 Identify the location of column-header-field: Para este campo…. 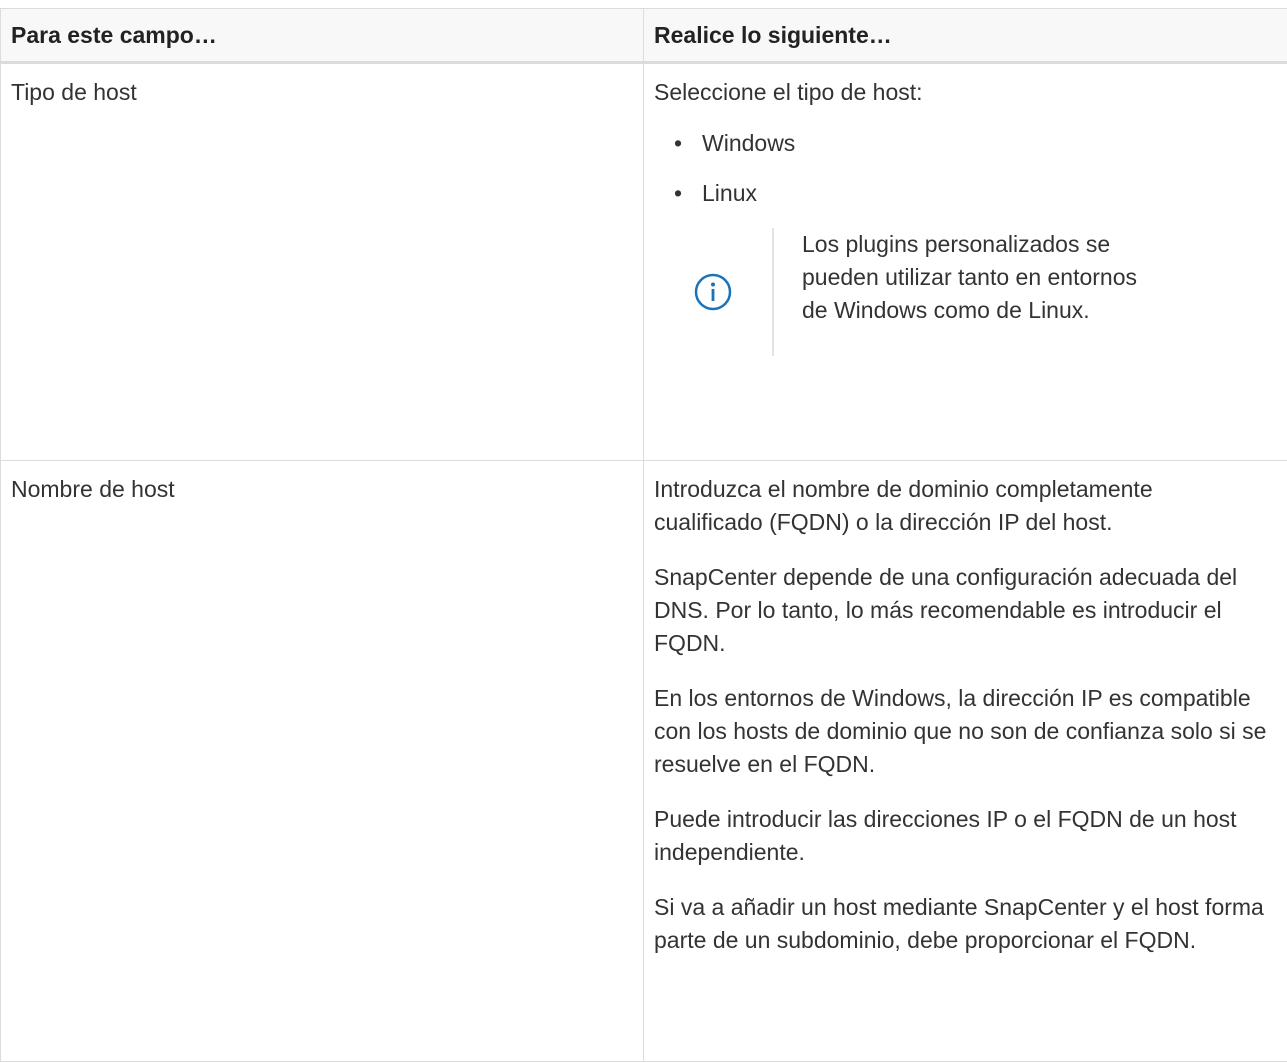
(322, 36).